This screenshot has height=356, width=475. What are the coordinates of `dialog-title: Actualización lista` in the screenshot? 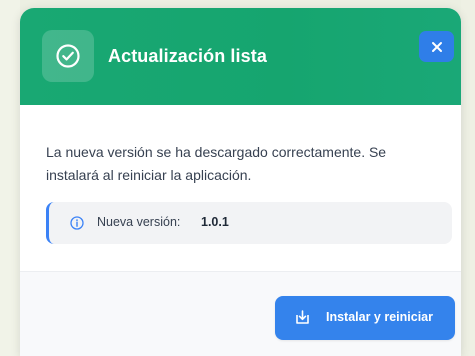 It's located at (187, 56).